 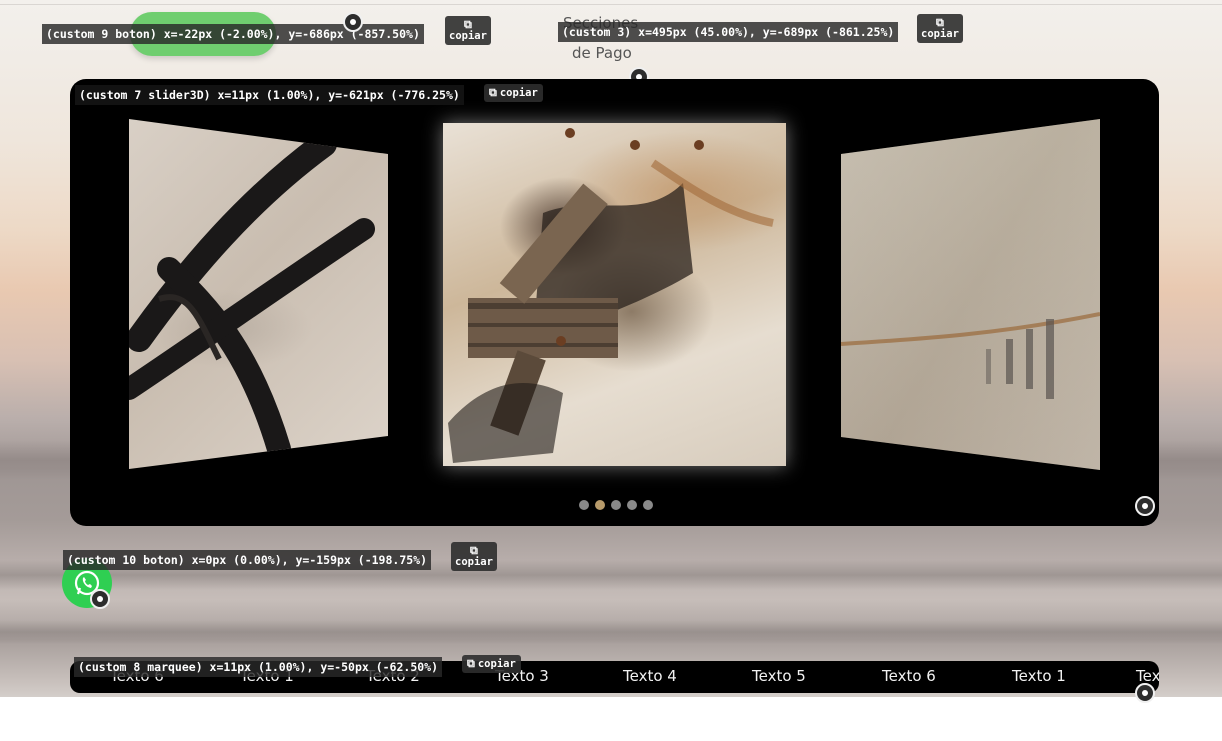 What do you see at coordinates (1147, 676) in the screenshot?
I see `marquee-item: Tex` at bounding box center [1147, 676].